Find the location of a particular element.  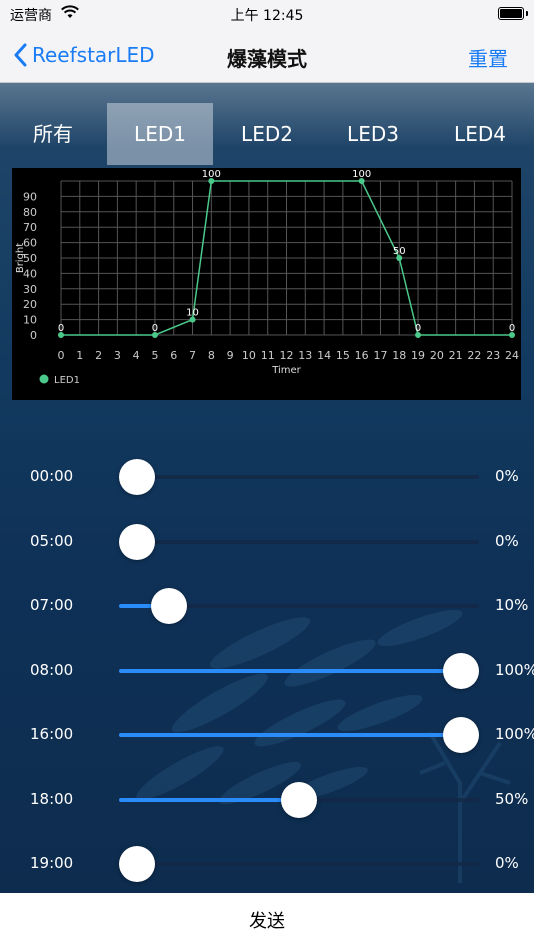

x-tick-label: 7 is located at coordinates (192, 355).